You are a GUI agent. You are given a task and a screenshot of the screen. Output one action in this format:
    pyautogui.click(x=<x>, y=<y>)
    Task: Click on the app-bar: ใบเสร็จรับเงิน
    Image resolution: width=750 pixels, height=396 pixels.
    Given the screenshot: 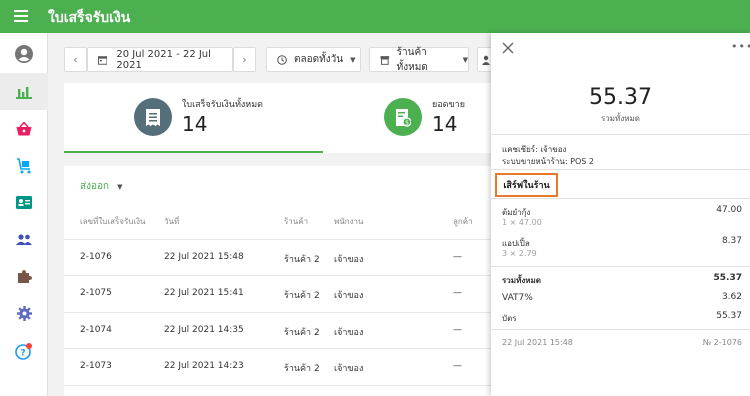 What is the action you would take?
    pyautogui.click(x=375, y=16)
    